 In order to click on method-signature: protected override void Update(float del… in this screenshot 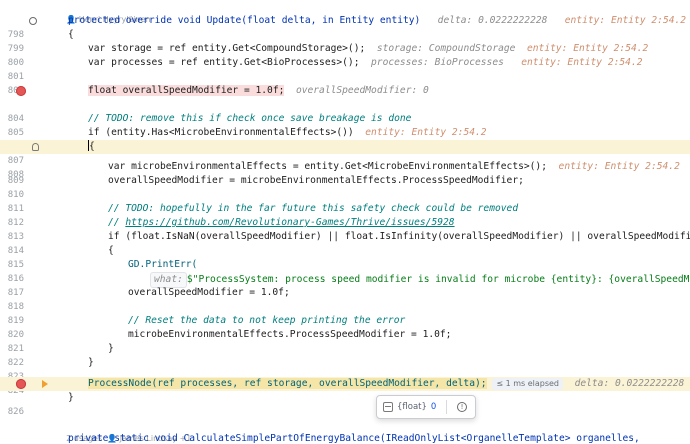, I will do `click(244, 20)`.